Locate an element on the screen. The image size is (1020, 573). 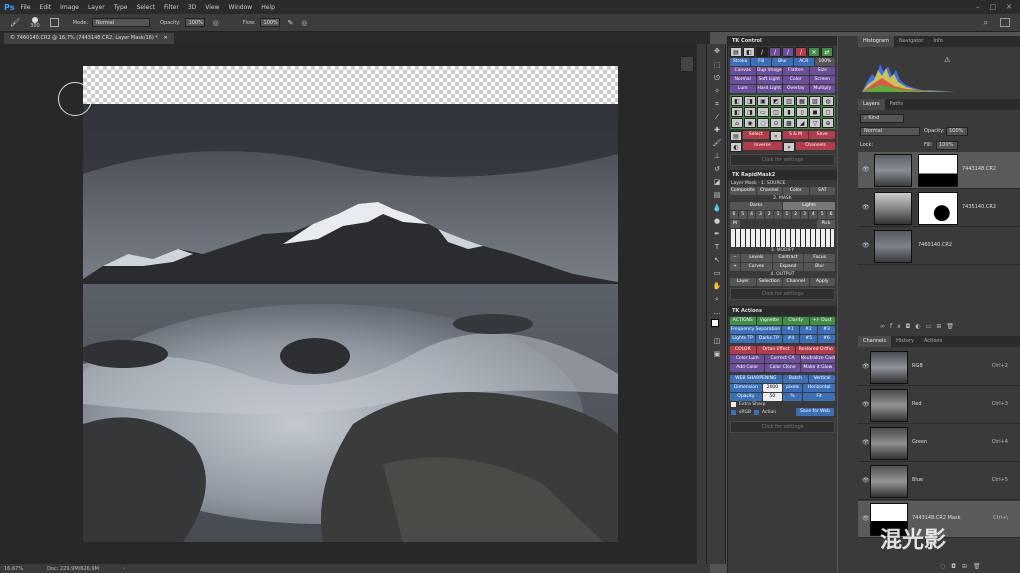
vertical-button: Vertical is located at coordinates (822, 379).